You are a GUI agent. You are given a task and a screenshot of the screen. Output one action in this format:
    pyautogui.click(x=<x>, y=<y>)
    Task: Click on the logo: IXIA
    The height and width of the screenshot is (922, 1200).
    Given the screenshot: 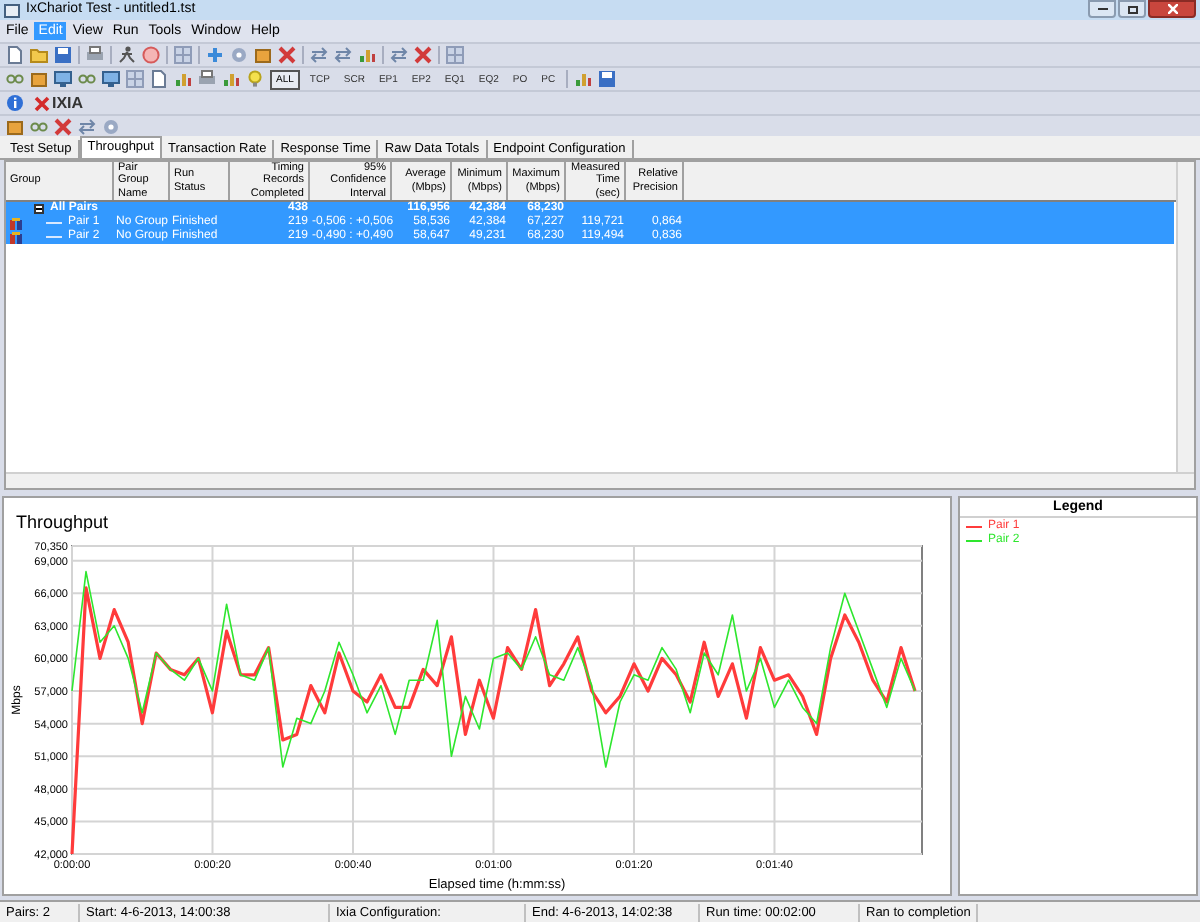 What is the action you would take?
    pyautogui.click(x=68, y=103)
    